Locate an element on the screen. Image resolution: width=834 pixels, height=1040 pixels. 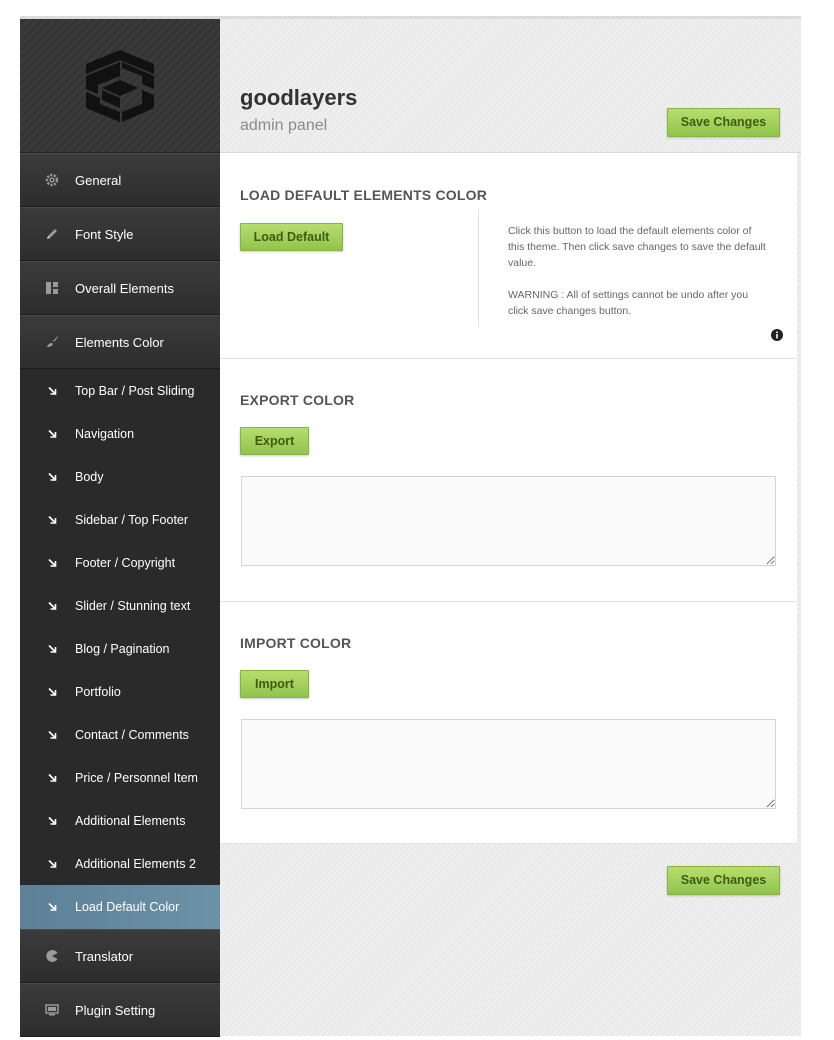
pencil-icon is located at coordinates (52, 234).